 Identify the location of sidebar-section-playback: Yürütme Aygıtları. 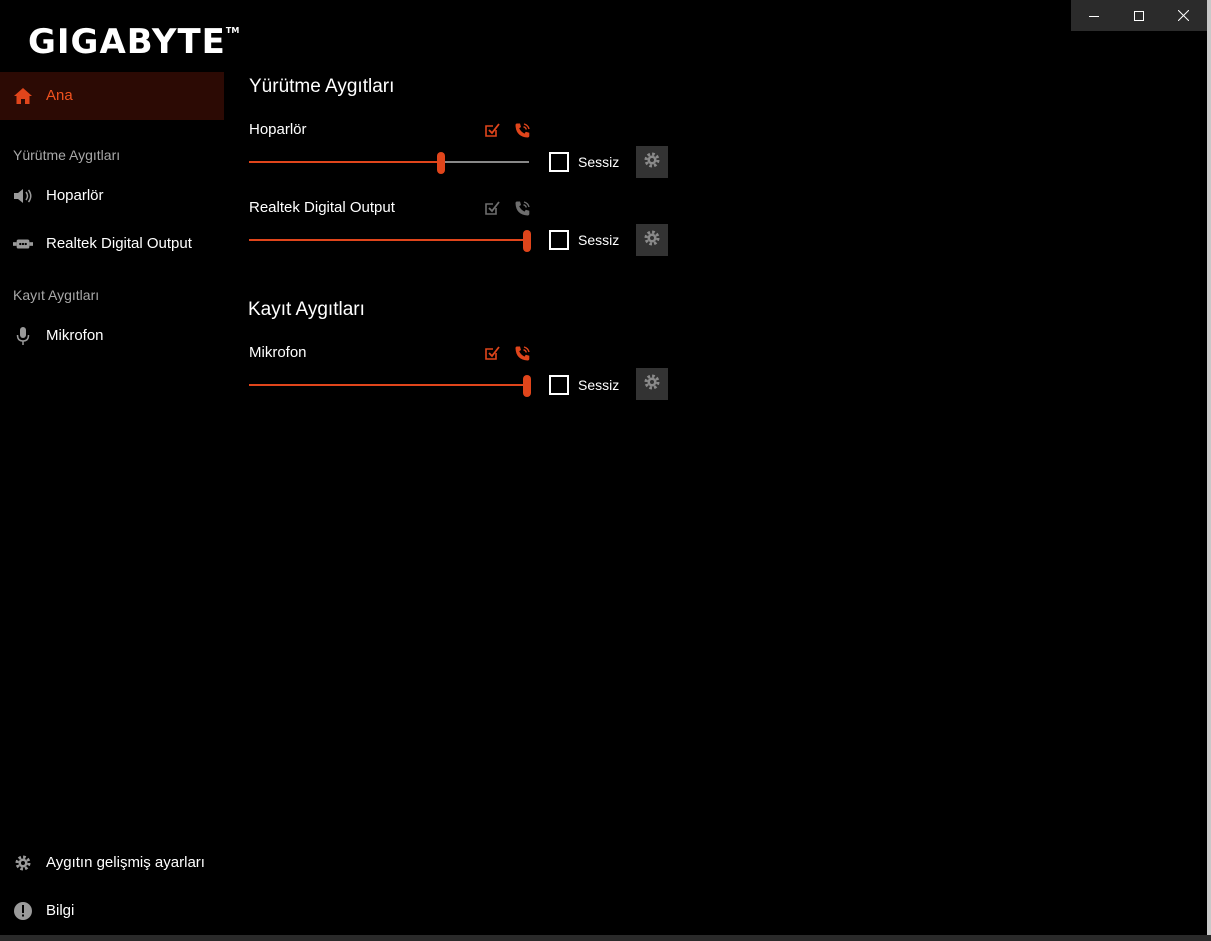
(67, 155).